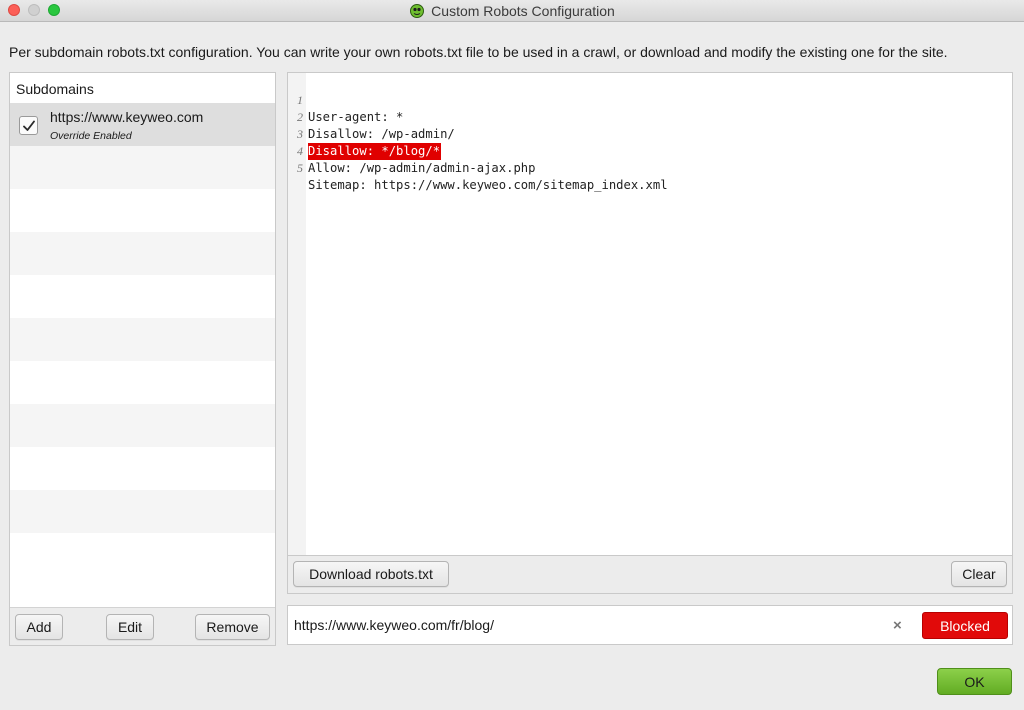 The width and height of the screenshot is (1024, 710). What do you see at coordinates (300, 168) in the screenshot?
I see `line-number: 5` at bounding box center [300, 168].